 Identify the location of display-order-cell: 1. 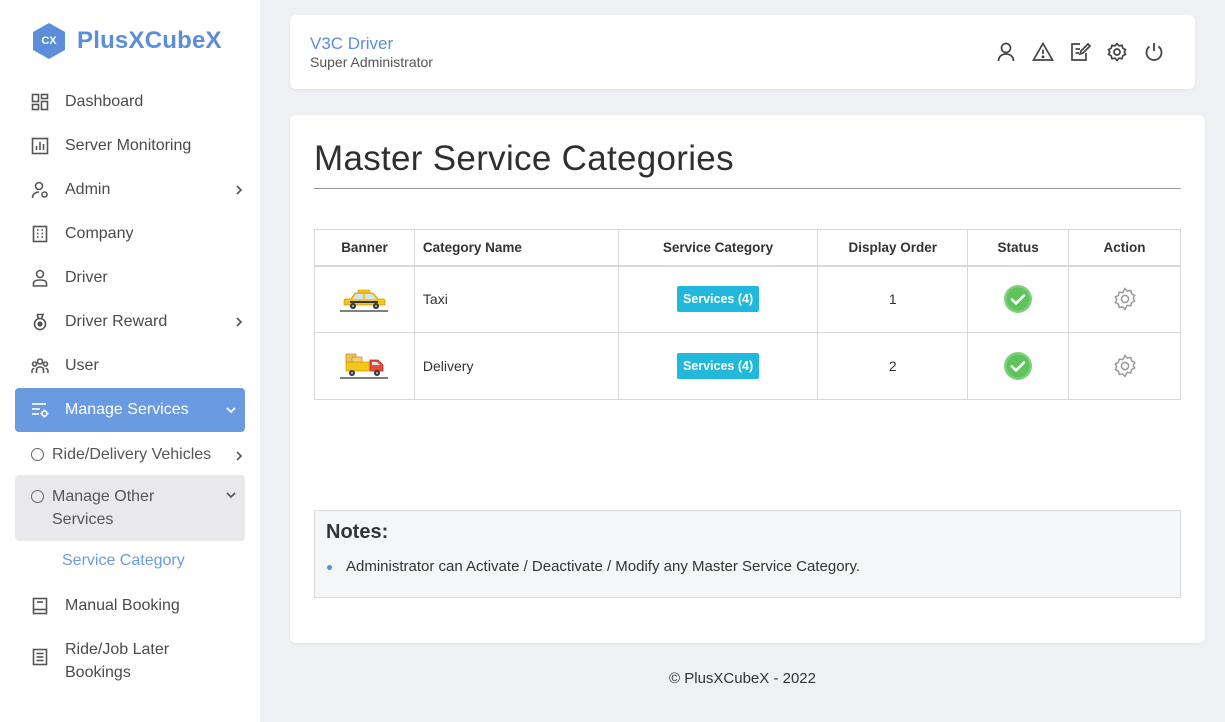
(893, 299).